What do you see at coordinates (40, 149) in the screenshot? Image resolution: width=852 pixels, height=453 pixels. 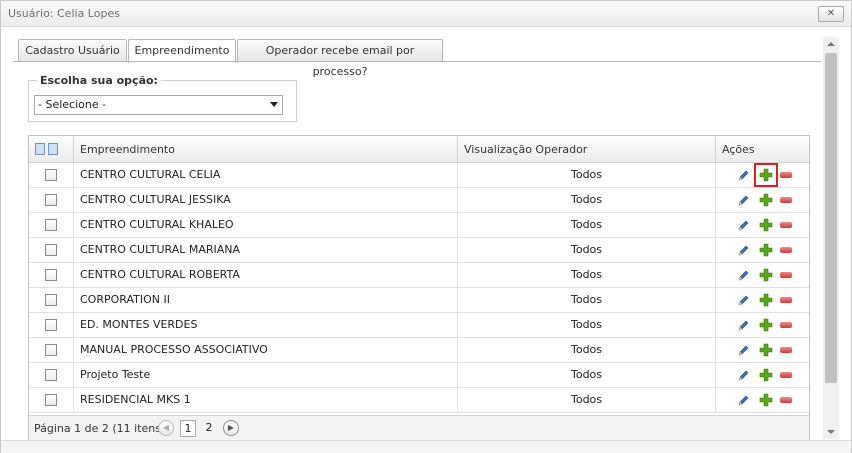 I see `select-all-icon` at bounding box center [40, 149].